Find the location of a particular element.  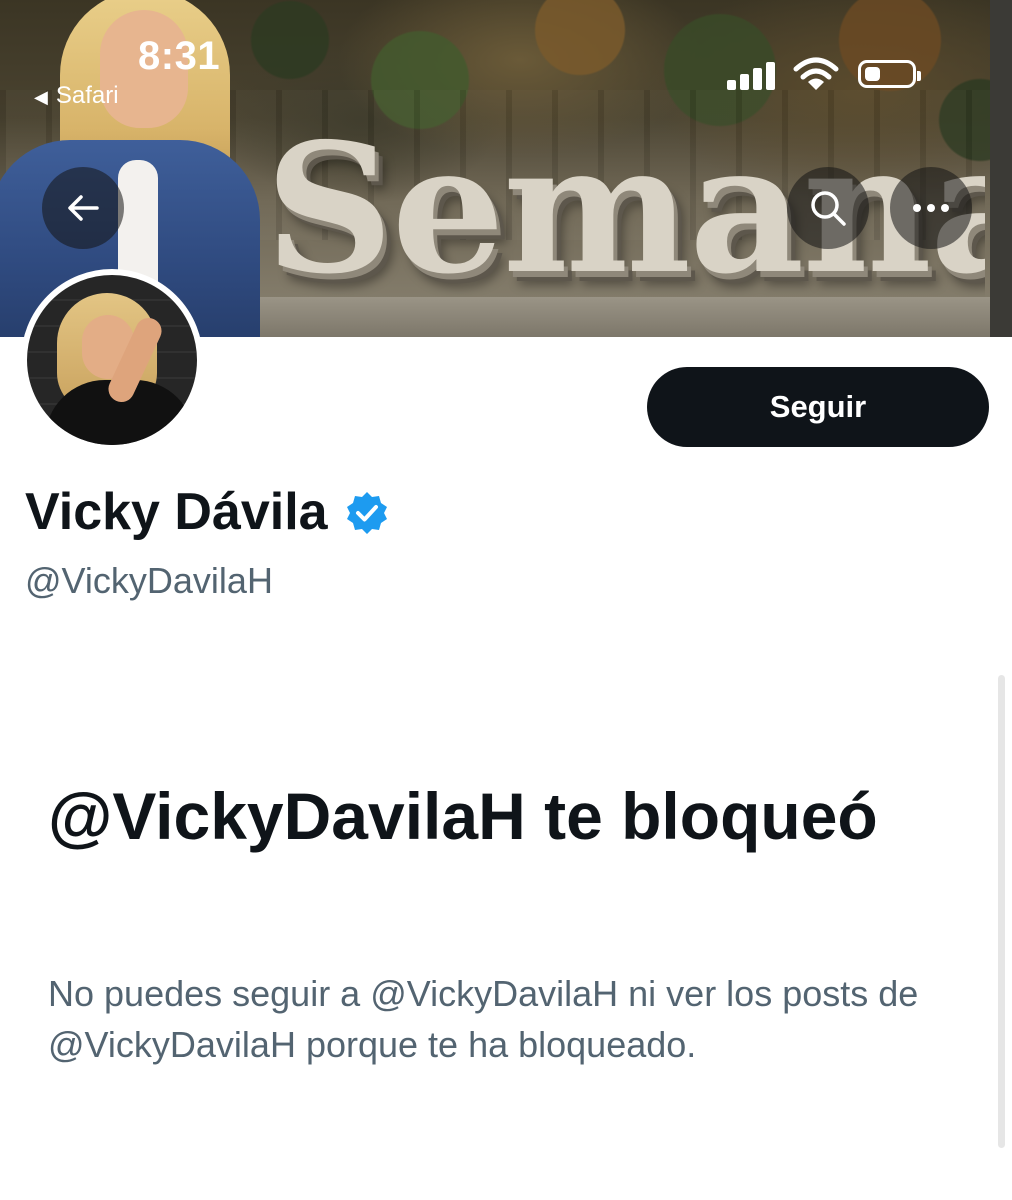

more-options-button is located at coordinates (931, 208).